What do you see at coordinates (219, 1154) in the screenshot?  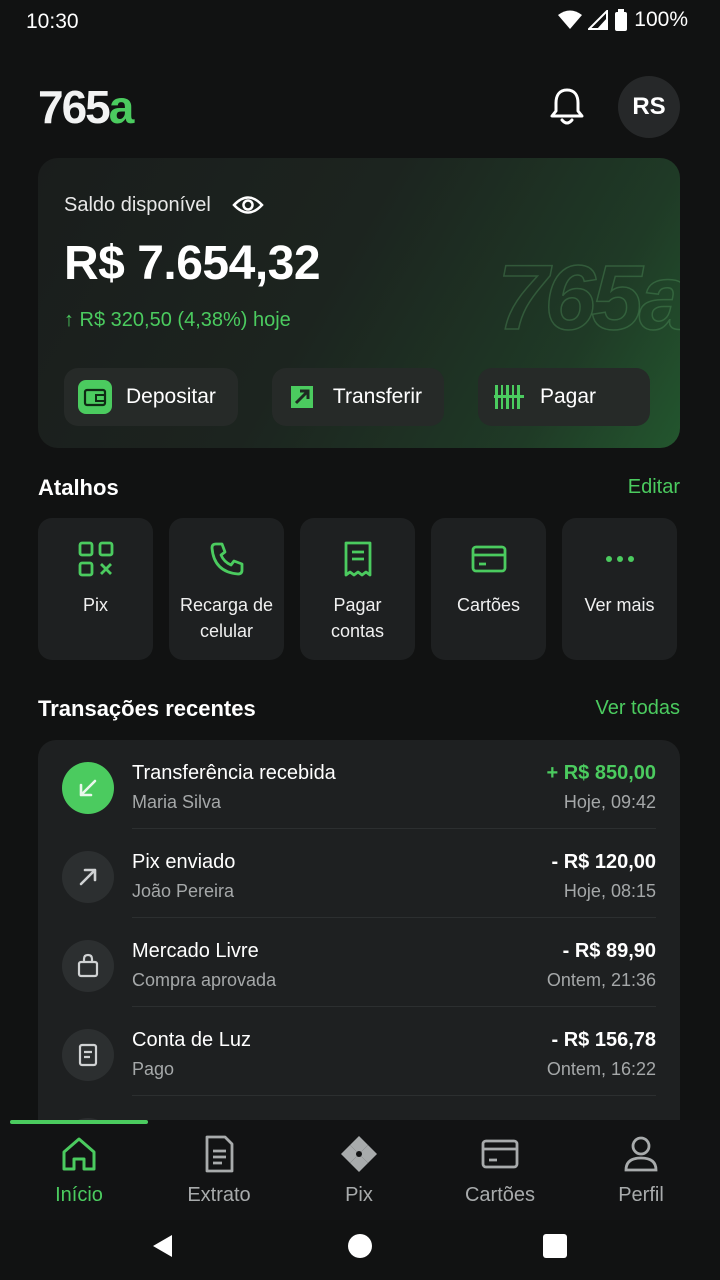 I see `statement-icon` at bounding box center [219, 1154].